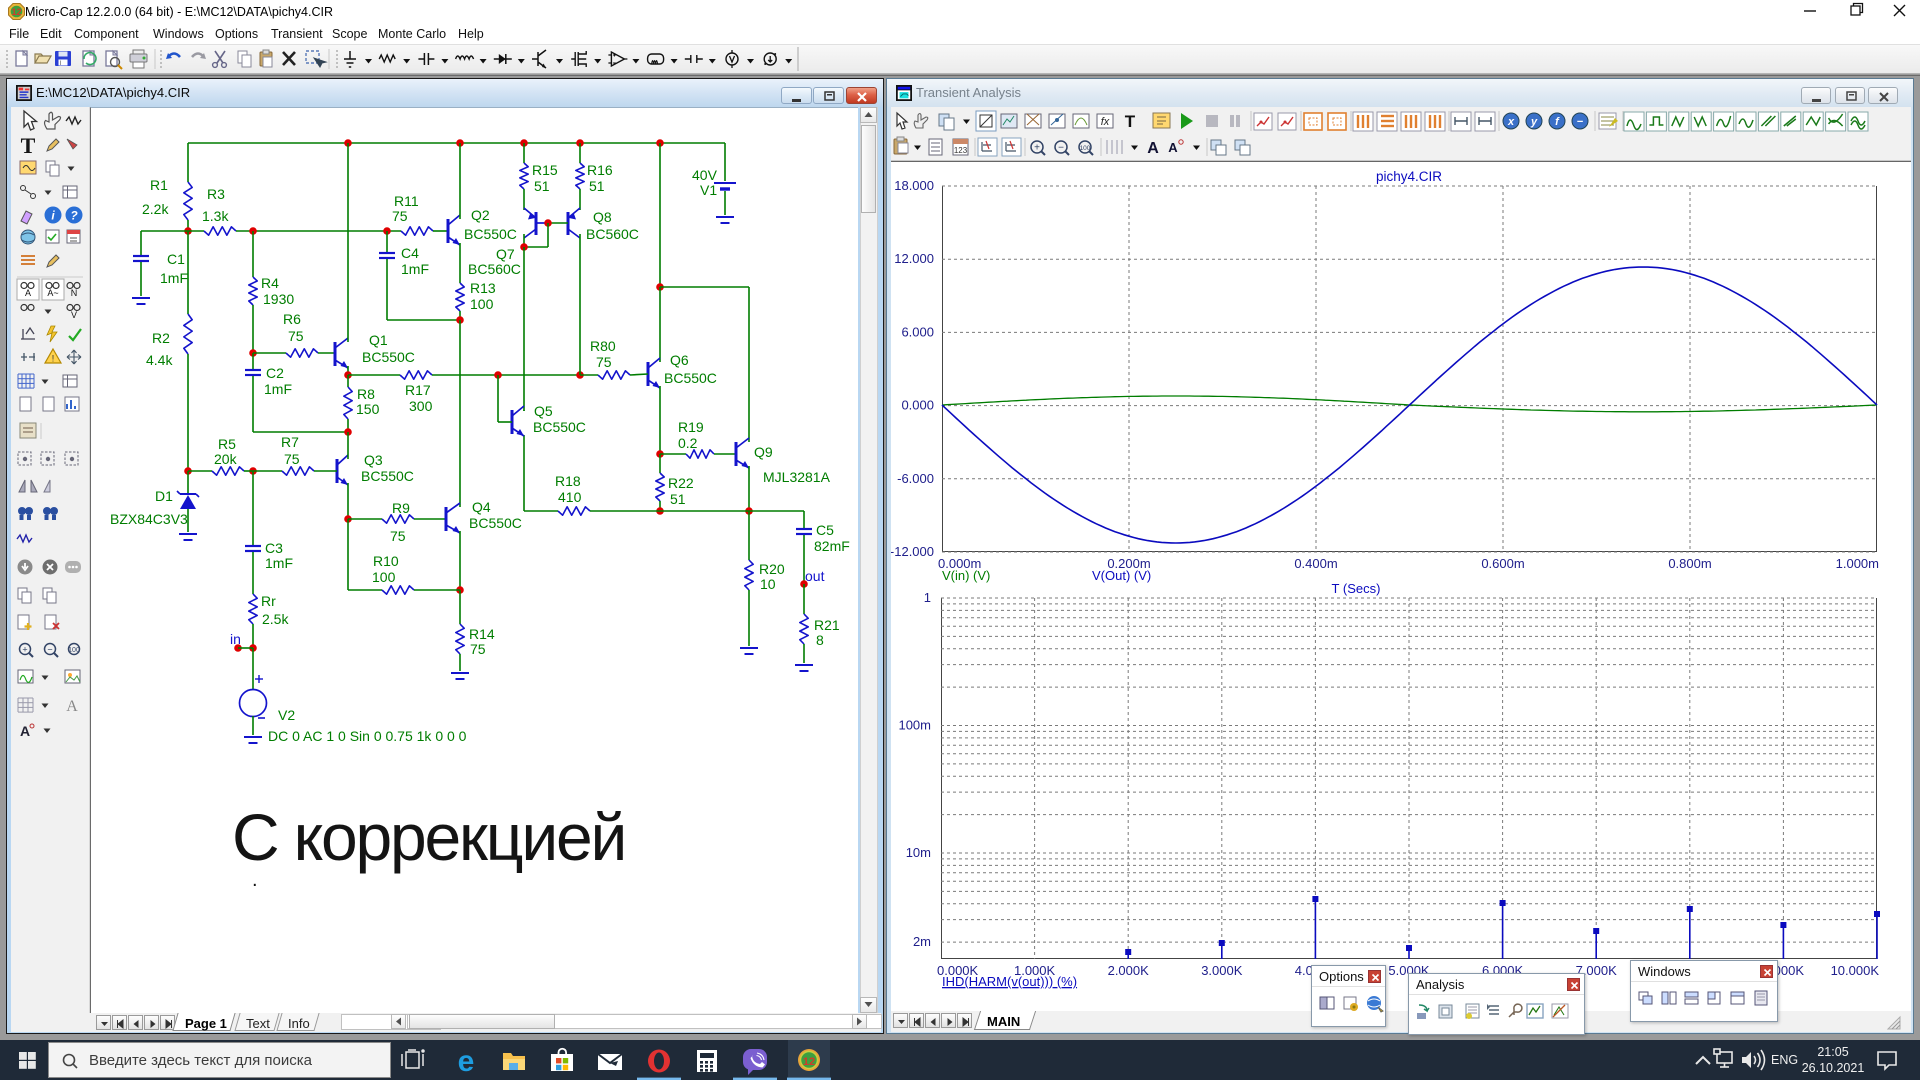 The width and height of the screenshot is (1920, 1080). What do you see at coordinates (227, 444) in the screenshot?
I see `svg-text: R5` at bounding box center [227, 444].